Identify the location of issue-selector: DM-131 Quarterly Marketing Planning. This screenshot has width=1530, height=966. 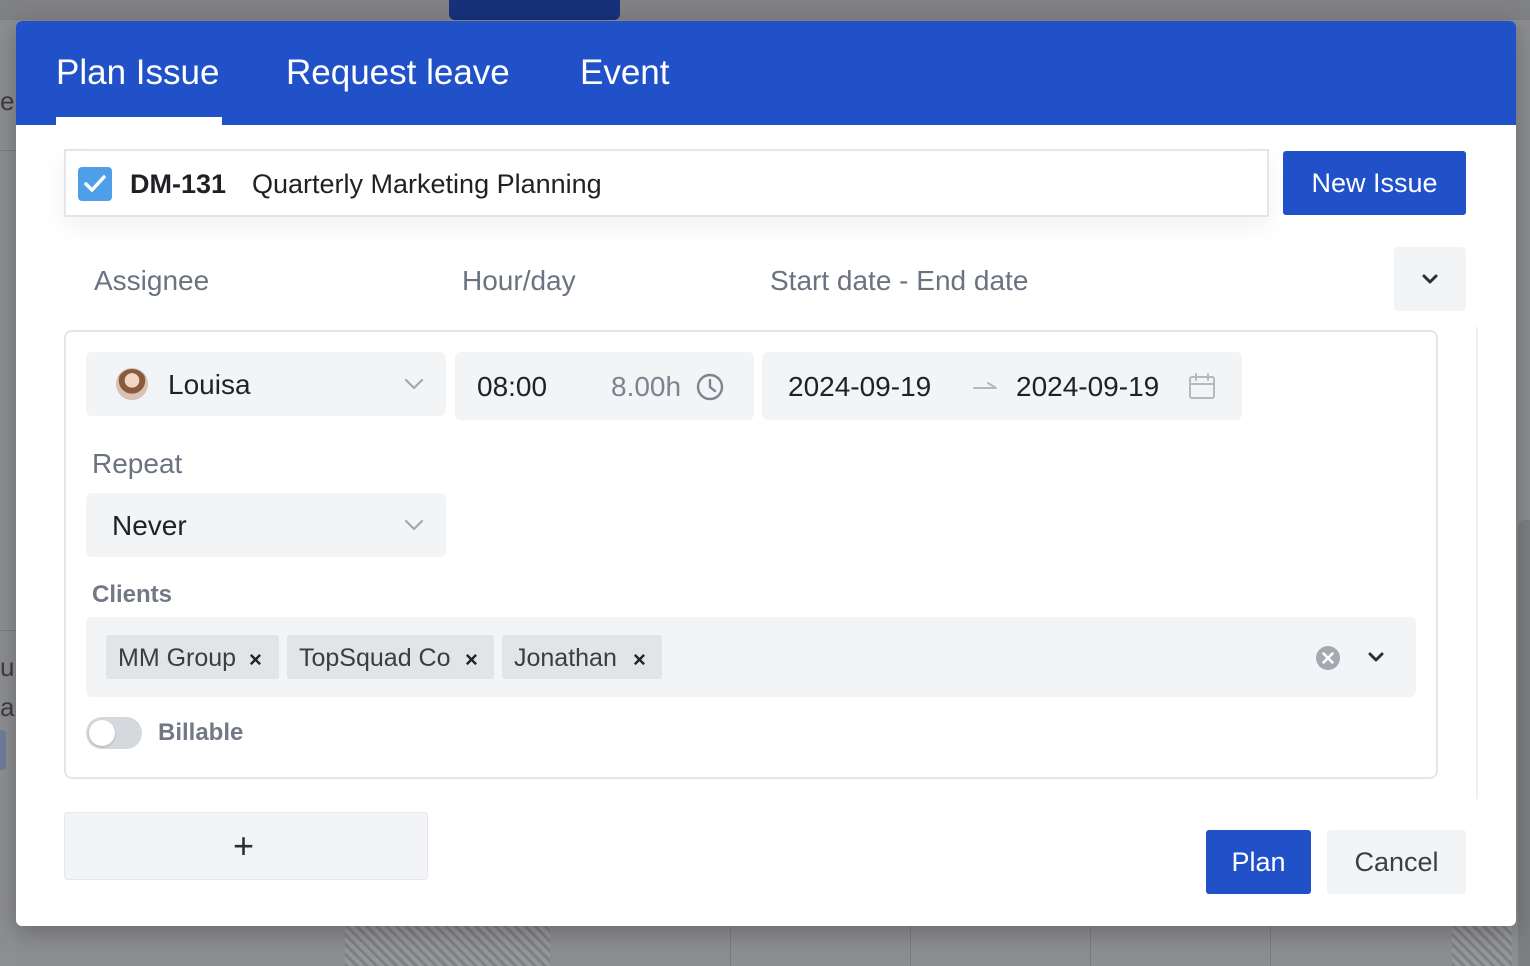
(666, 183).